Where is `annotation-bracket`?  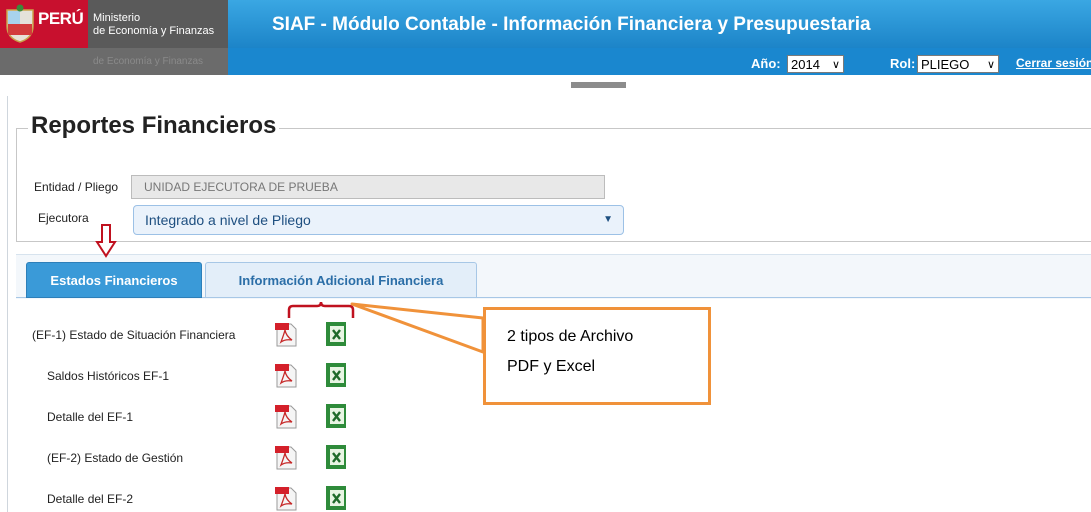 annotation-bracket is located at coordinates (321, 309).